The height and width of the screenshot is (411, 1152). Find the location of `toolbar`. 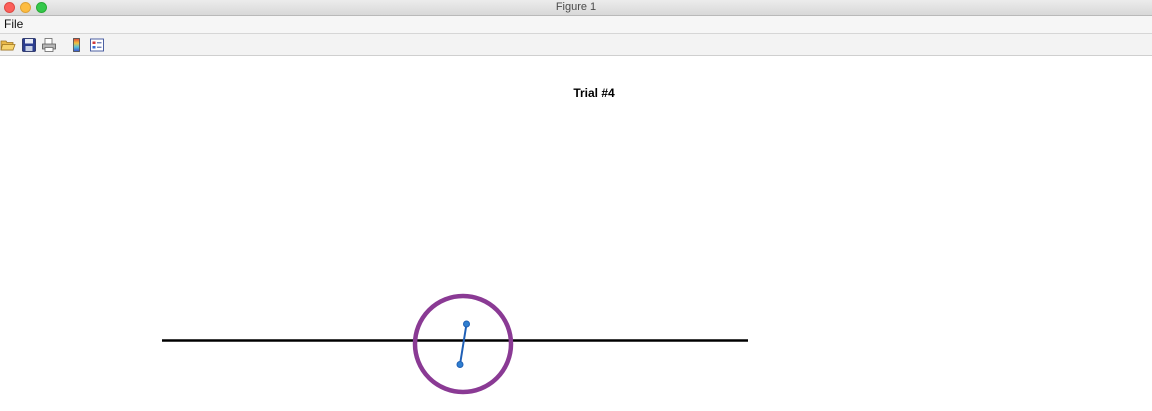

toolbar is located at coordinates (576, 45).